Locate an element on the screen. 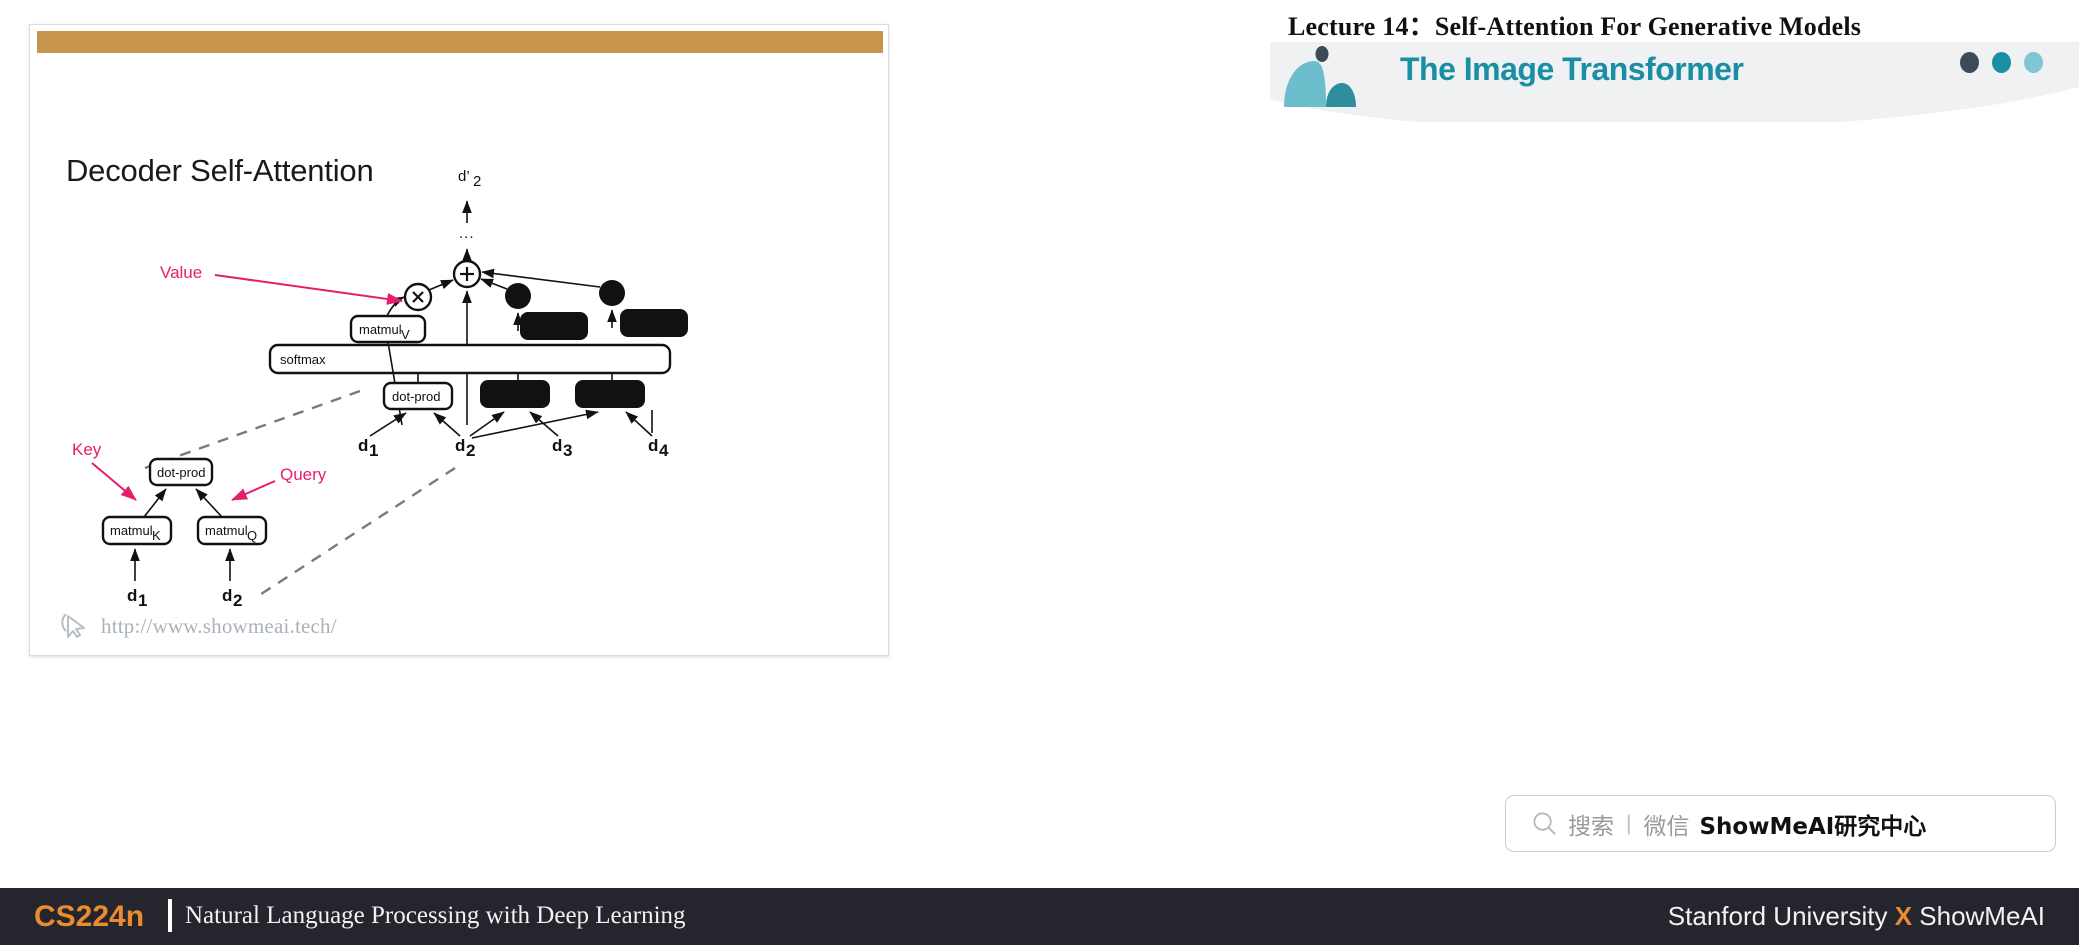  slide-url-text: http://www.showmeai.tech/ is located at coordinates (219, 625).